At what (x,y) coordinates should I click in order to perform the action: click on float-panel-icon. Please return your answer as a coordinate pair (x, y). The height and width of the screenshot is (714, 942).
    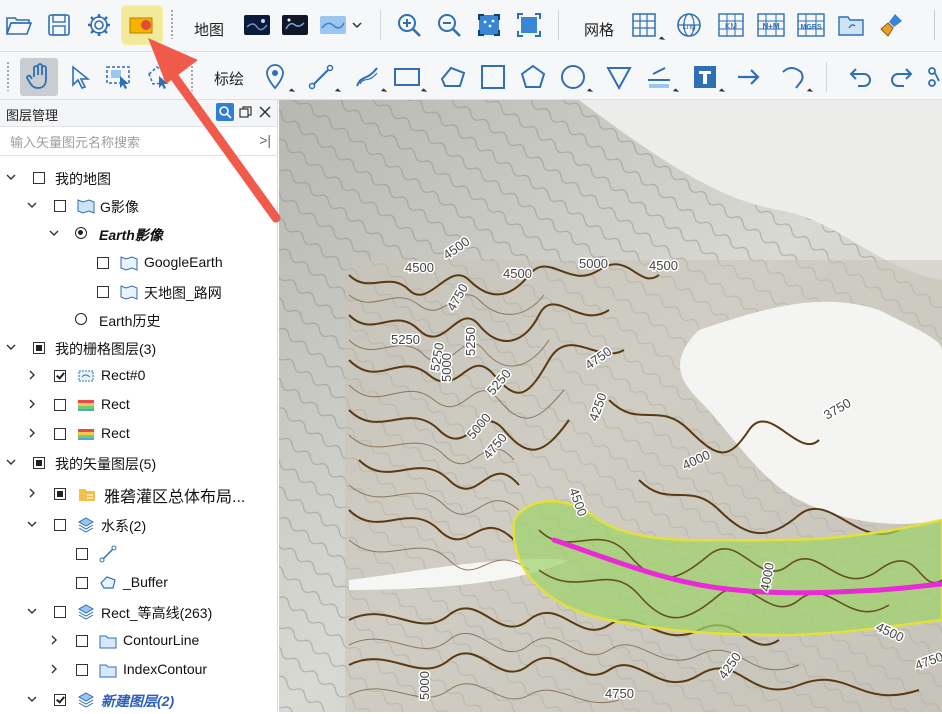
    Looking at the image, I should click on (245, 112).